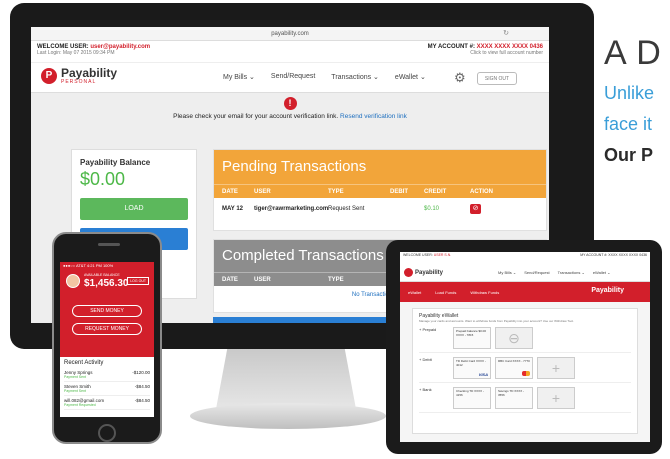 This screenshot has height=459, width=670. I want to click on checking-card: Checking TD XXXX - 4156, so click(472, 398).